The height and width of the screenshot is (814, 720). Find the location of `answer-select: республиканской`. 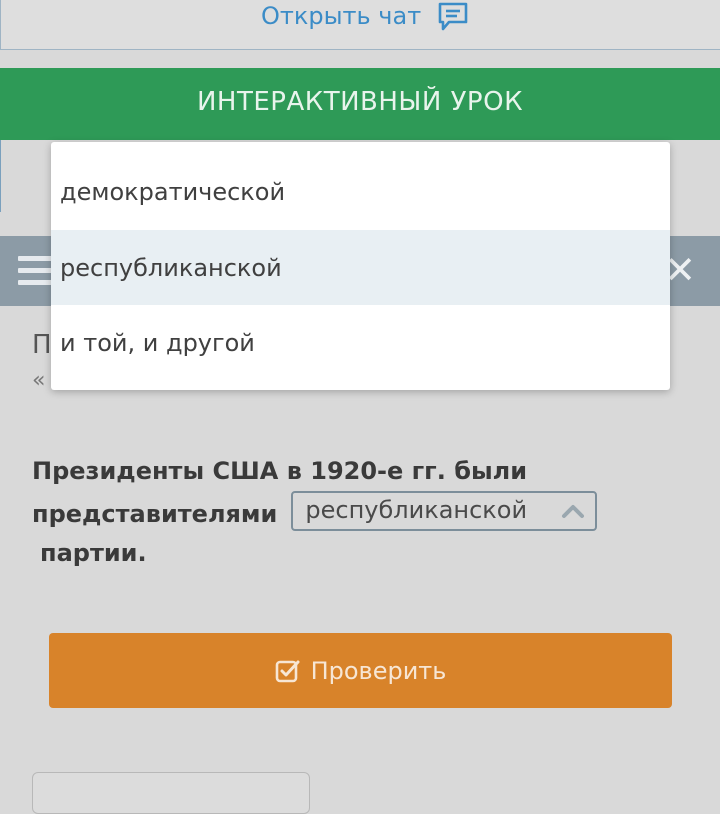

answer-select: республиканской is located at coordinates (444, 510).